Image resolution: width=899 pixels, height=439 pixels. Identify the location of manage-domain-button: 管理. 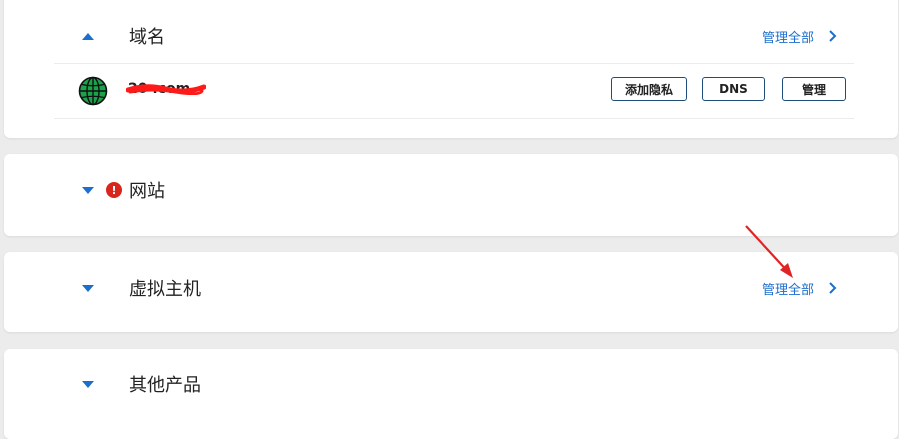
(814, 89).